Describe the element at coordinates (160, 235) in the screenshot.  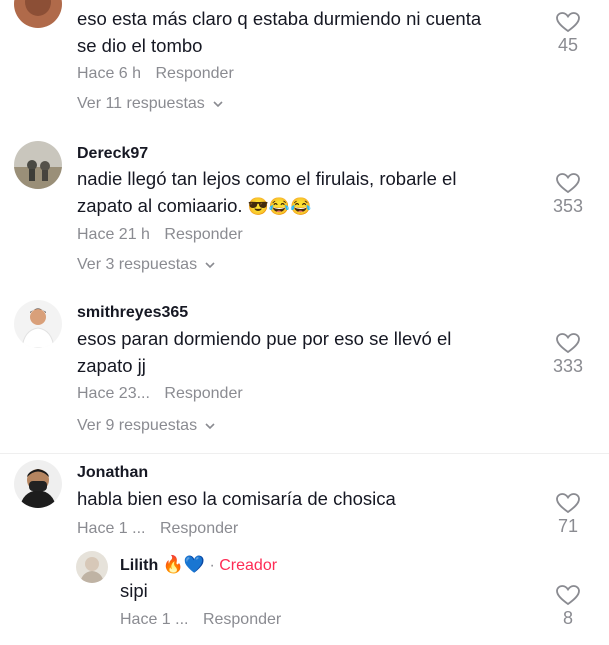
I see `comment-meta: Hace 21 h Responder` at that location.